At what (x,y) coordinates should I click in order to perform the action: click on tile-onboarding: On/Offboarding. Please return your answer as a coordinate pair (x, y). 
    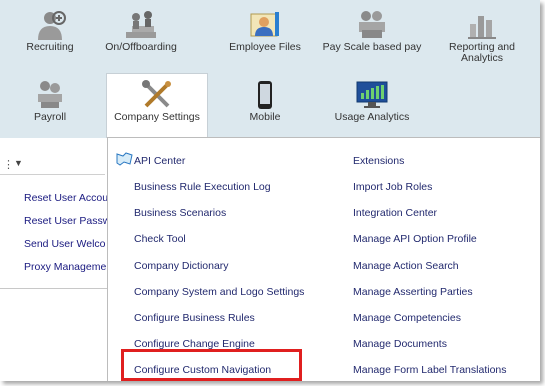
    Looking at the image, I should click on (141, 31).